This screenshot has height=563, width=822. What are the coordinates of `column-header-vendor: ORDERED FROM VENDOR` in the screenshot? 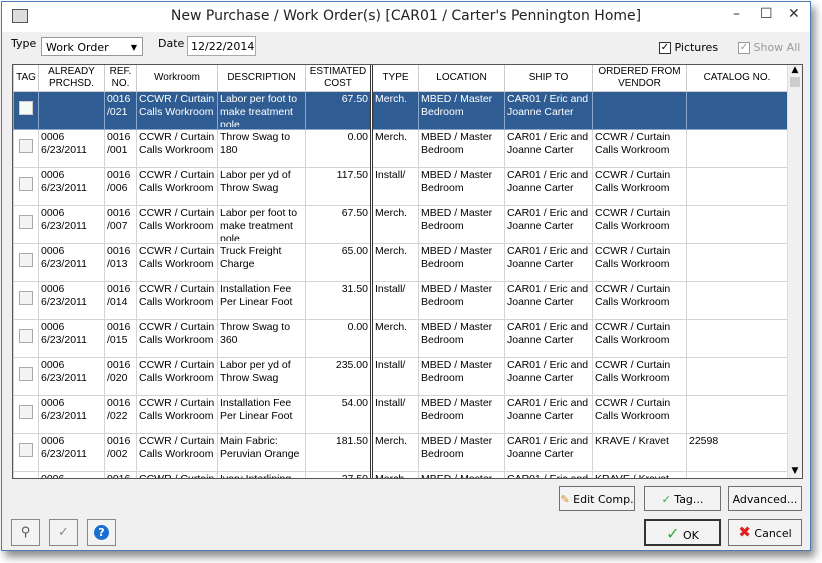 It's located at (639, 78).